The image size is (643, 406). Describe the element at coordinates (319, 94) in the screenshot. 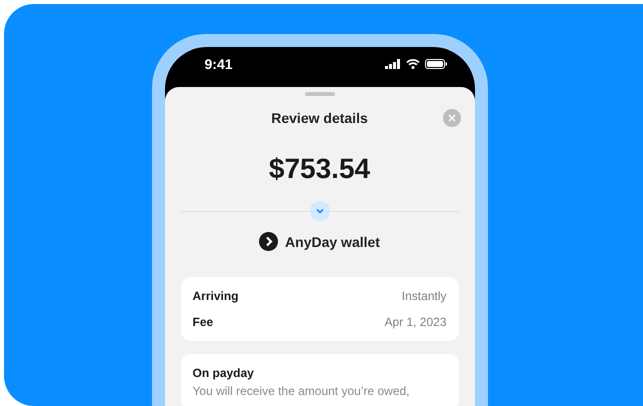

I see `drag-handle` at that location.